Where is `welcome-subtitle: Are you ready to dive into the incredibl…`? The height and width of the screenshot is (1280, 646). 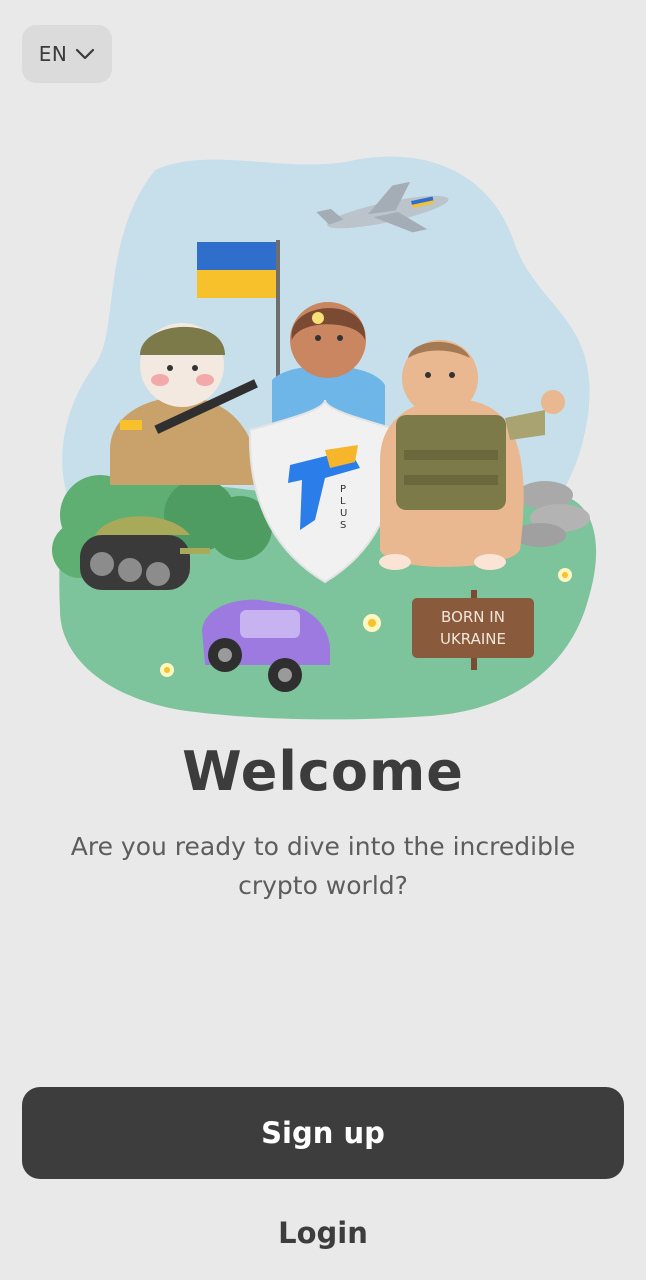 welcome-subtitle: Are you ready to dive into the incredibl… is located at coordinates (323, 866).